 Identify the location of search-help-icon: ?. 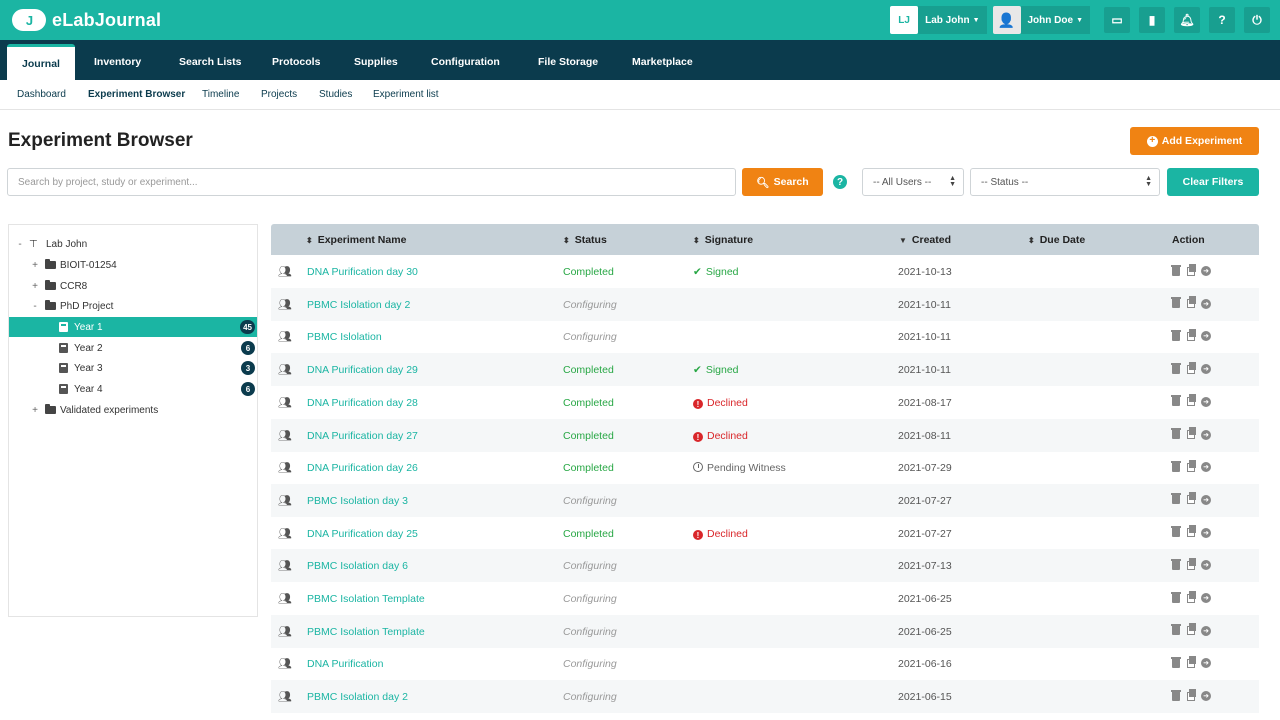
(840, 182).